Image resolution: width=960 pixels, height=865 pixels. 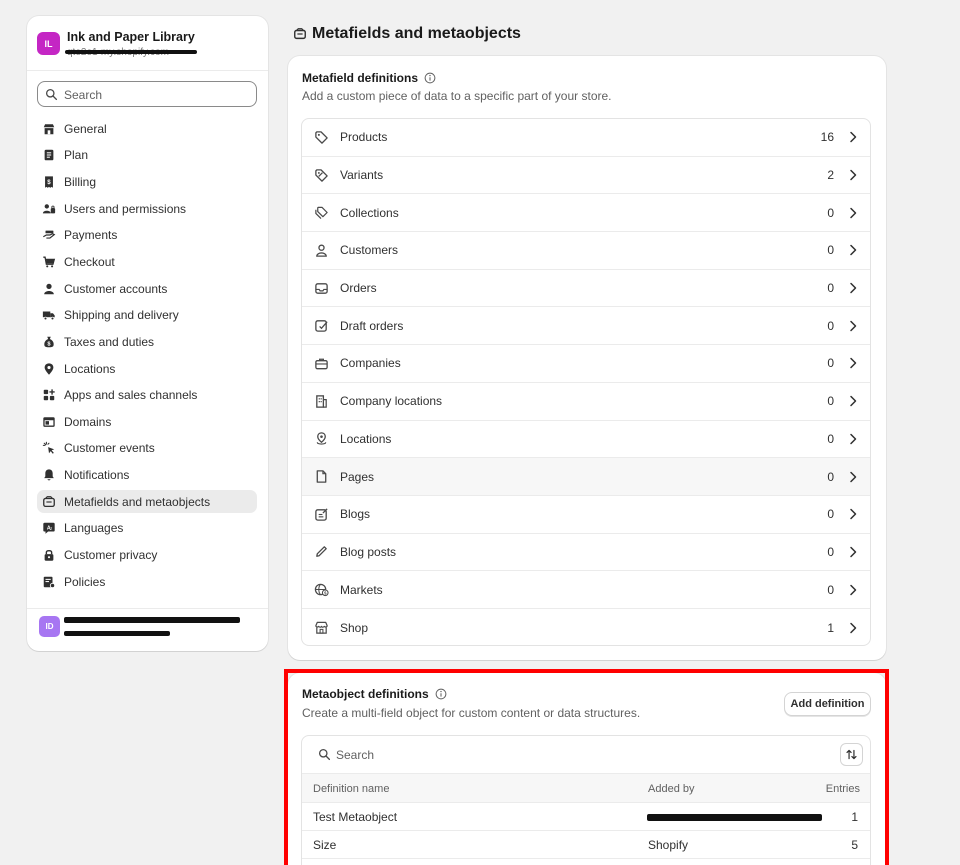 What do you see at coordinates (49, 315) in the screenshot?
I see `truck-icon` at bounding box center [49, 315].